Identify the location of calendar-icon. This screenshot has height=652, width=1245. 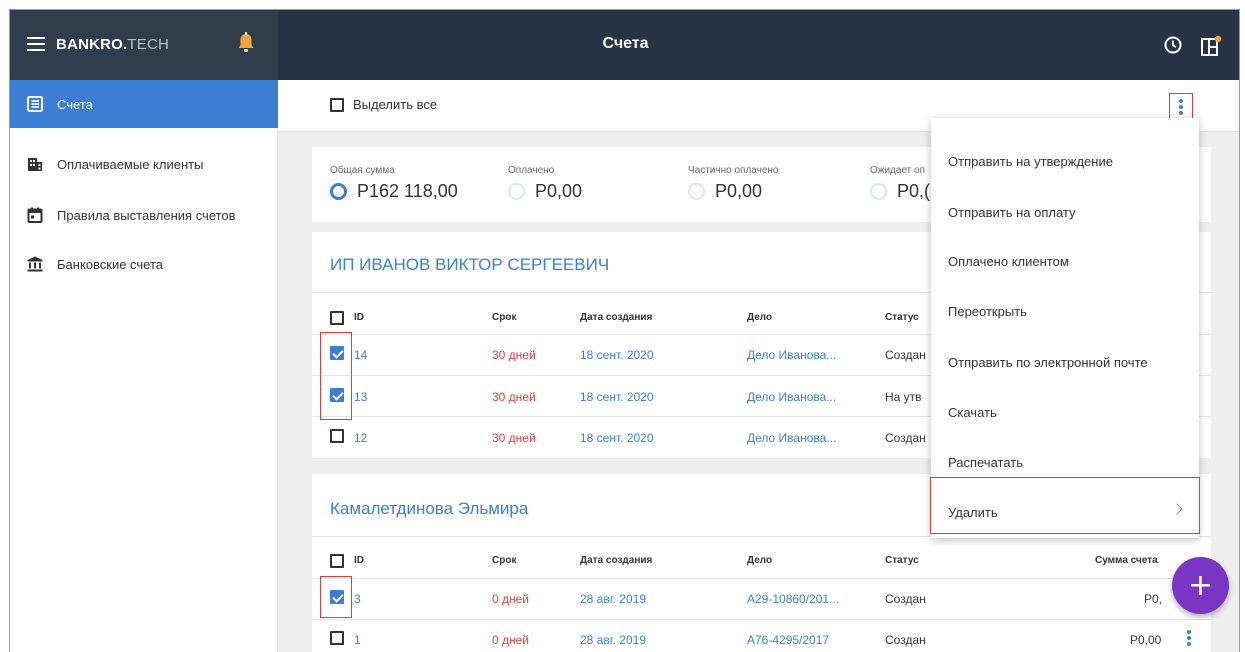
(35, 215).